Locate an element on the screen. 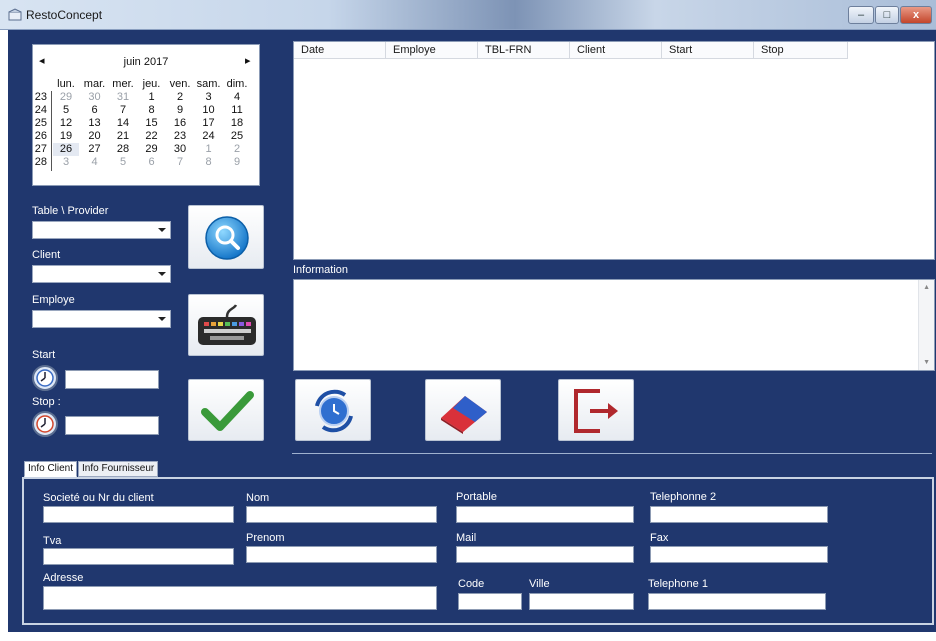  calendar-day: 16 is located at coordinates (180, 123).